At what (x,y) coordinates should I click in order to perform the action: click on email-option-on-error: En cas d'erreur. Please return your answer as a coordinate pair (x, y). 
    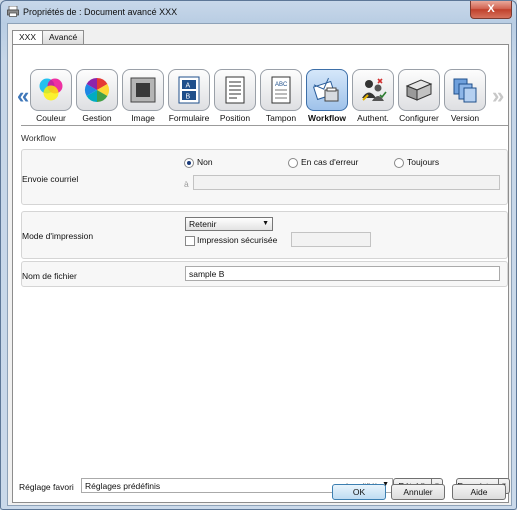
    Looking at the image, I should click on (330, 162).